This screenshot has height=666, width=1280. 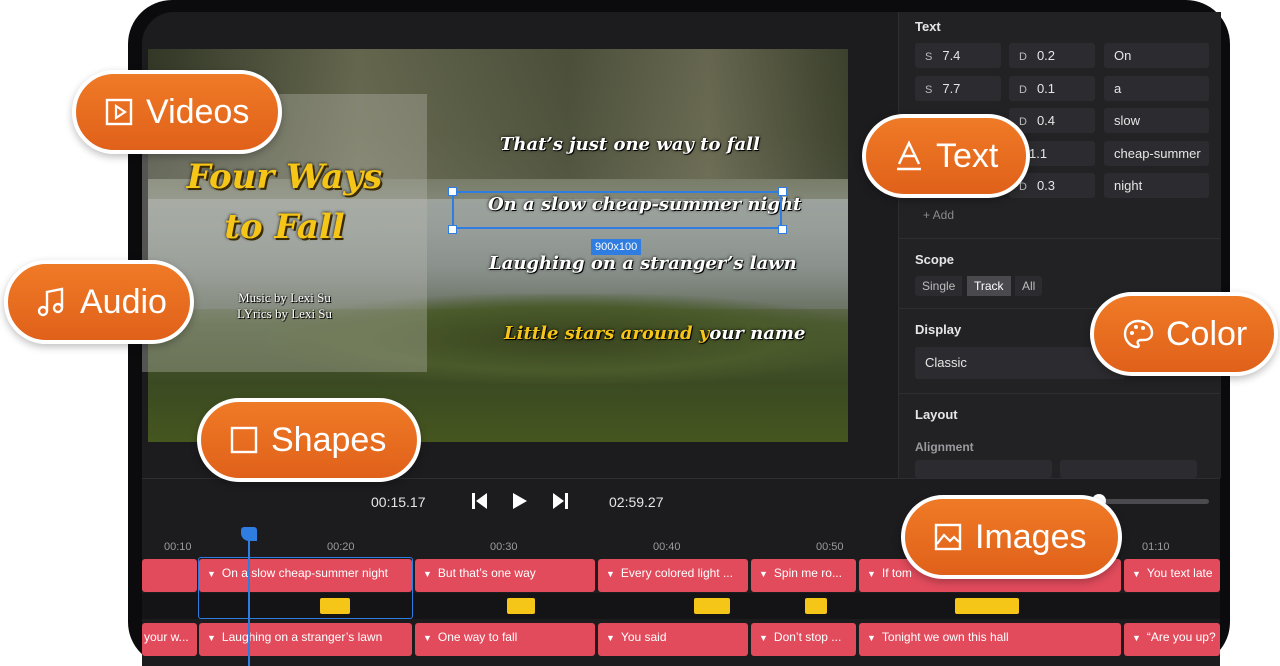 What do you see at coordinates (757, 333) in the screenshot?
I see `lyric-rest-part: our name` at bounding box center [757, 333].